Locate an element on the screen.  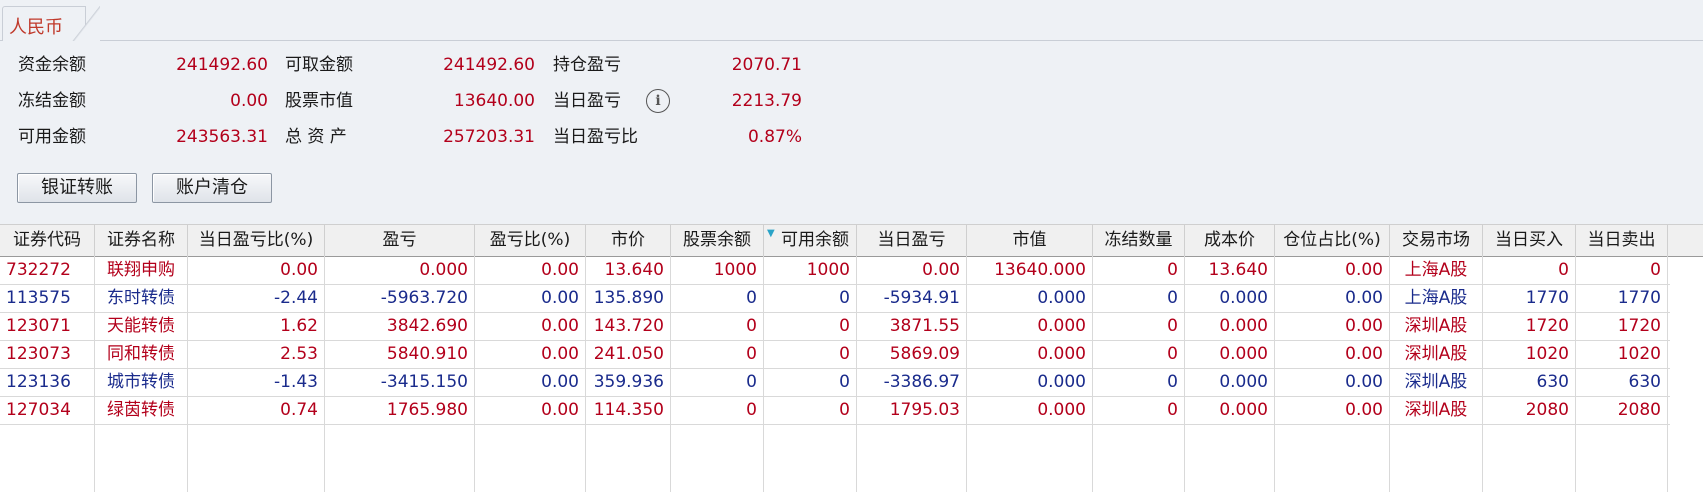
cell-price: 13.640 is located at coordinates (628, 270).